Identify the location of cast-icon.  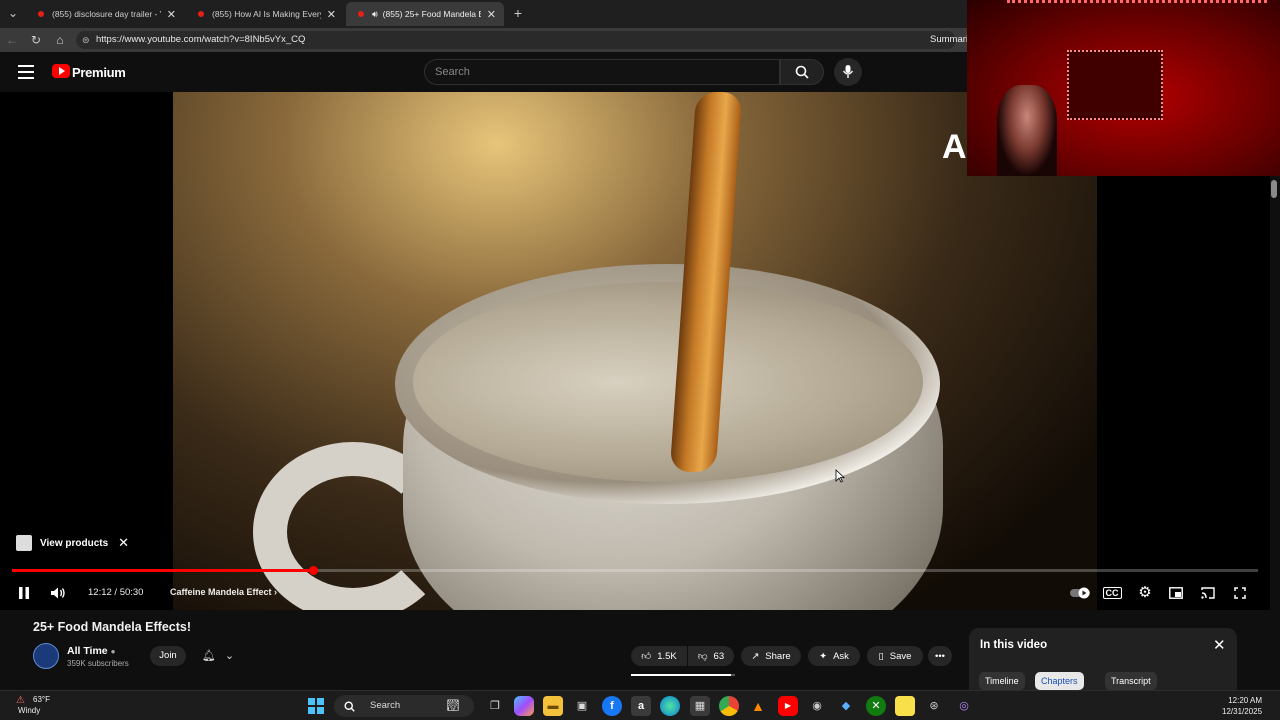
(1208, 593).